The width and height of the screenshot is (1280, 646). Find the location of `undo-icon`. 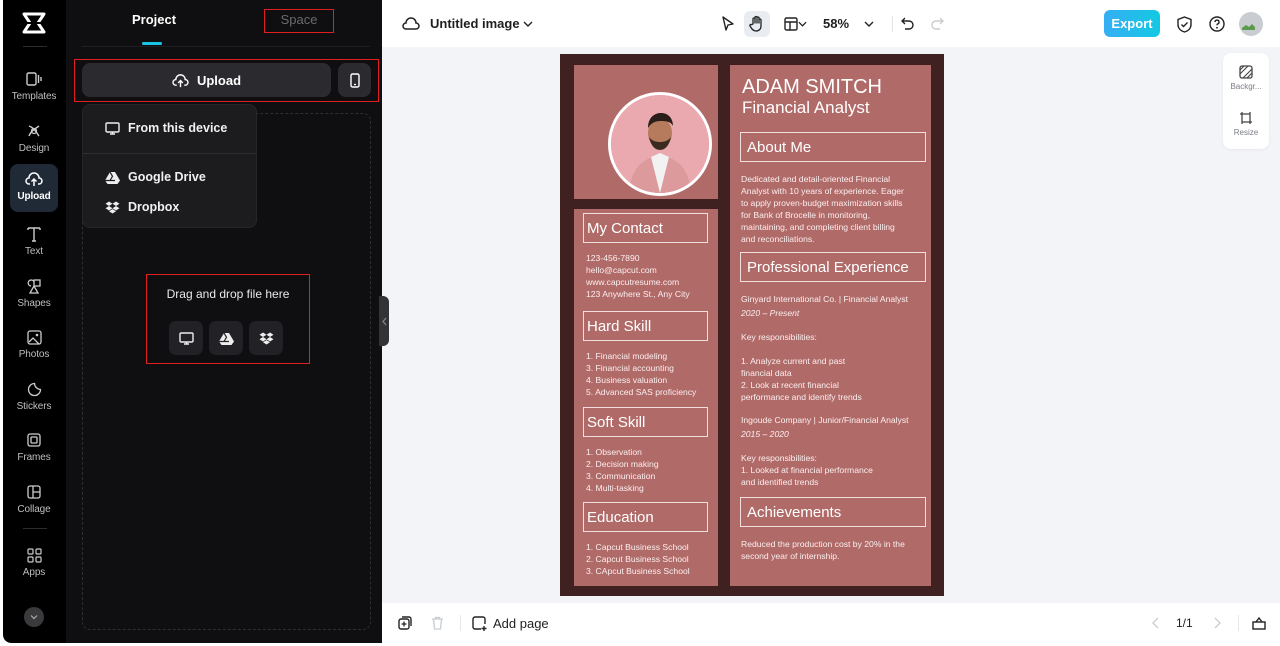

undo-icon is located at coordinates (907, 23).